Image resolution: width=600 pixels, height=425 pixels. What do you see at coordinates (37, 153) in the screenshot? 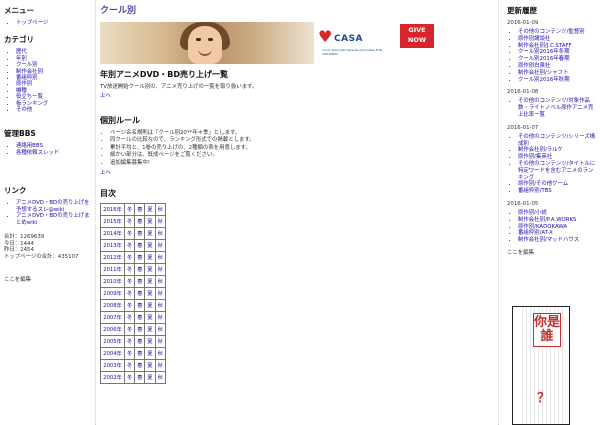
I see `bbs-link: 各種依頼スレッド` at bounding box center [37, 153].